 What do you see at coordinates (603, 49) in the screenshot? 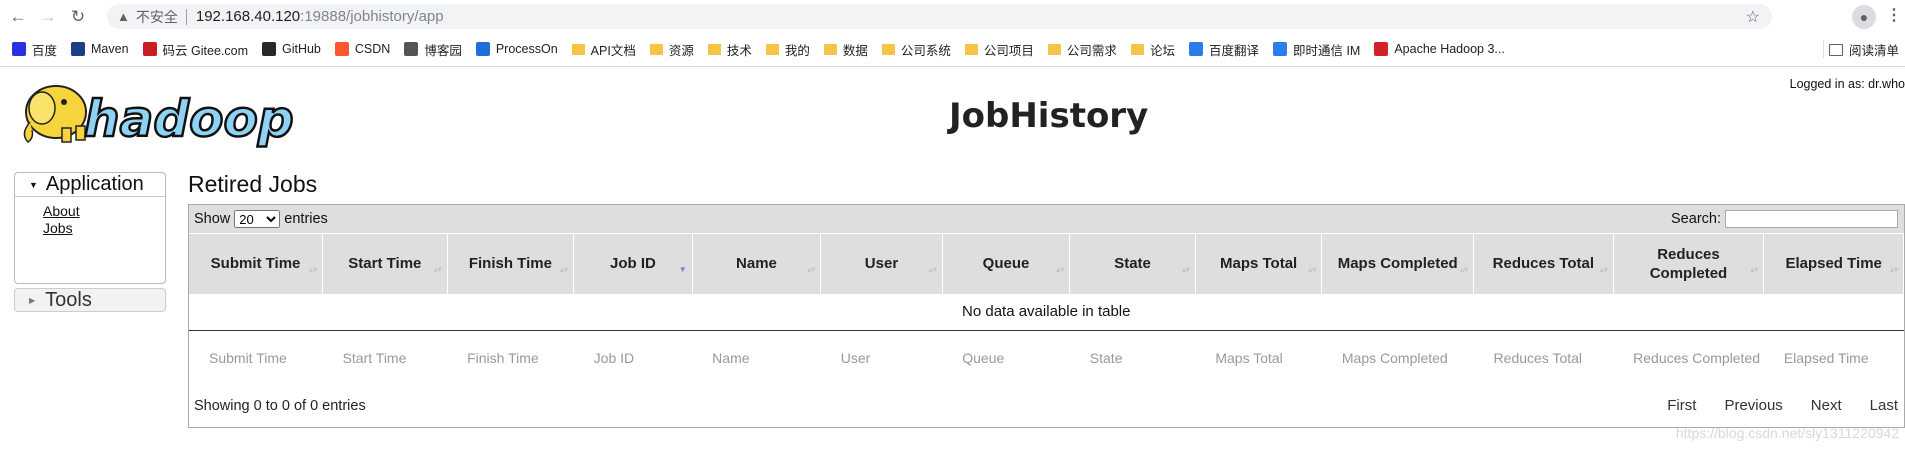
I see `bookmark-item: API文档` at bounding box center [603, 49].